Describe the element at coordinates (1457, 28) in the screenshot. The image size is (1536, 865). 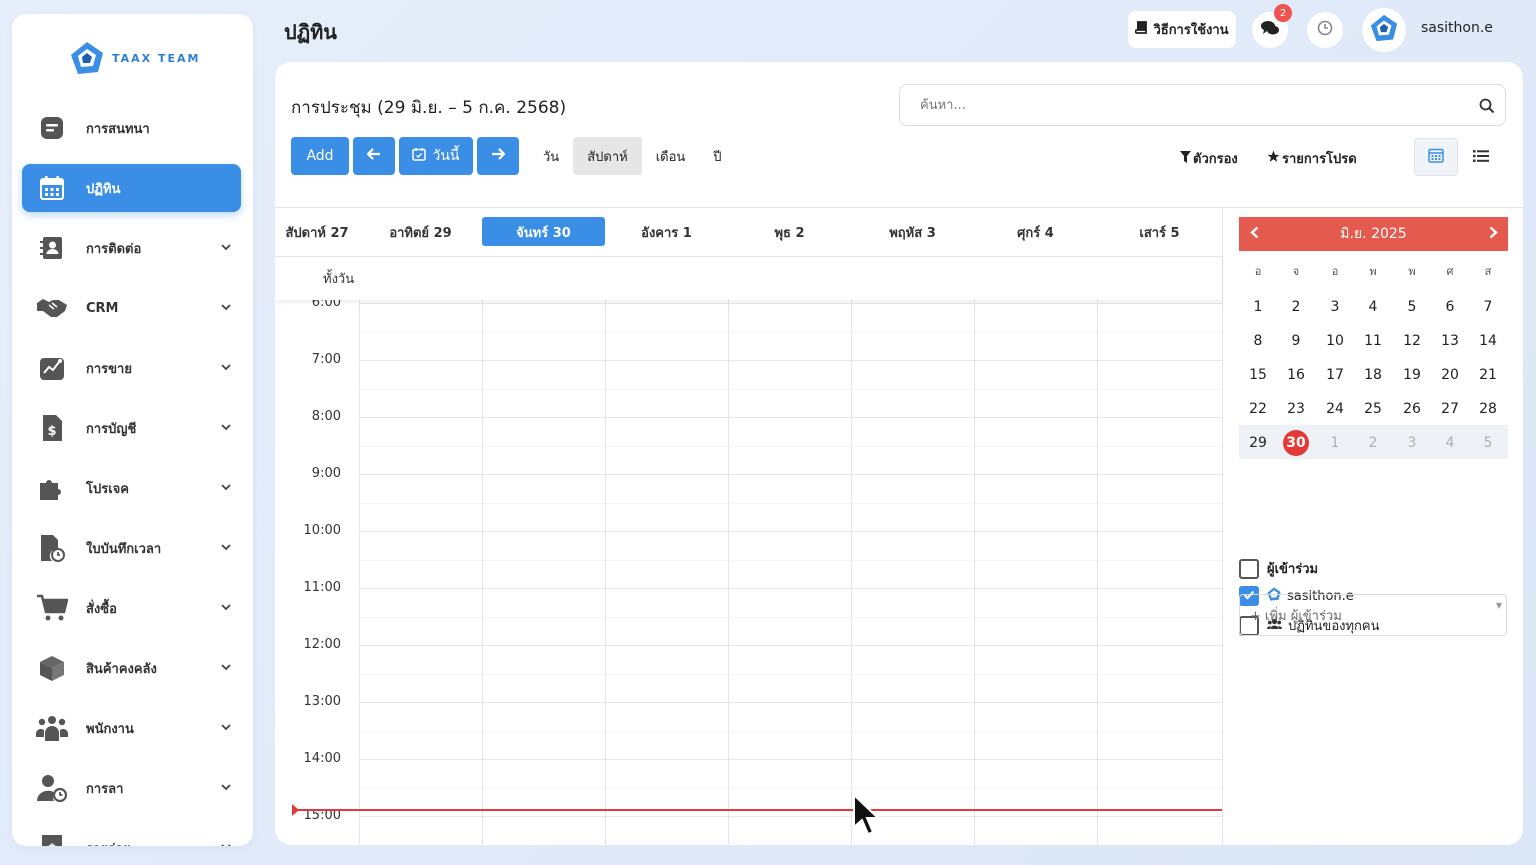
I see `username: sasithon.e` at that location.